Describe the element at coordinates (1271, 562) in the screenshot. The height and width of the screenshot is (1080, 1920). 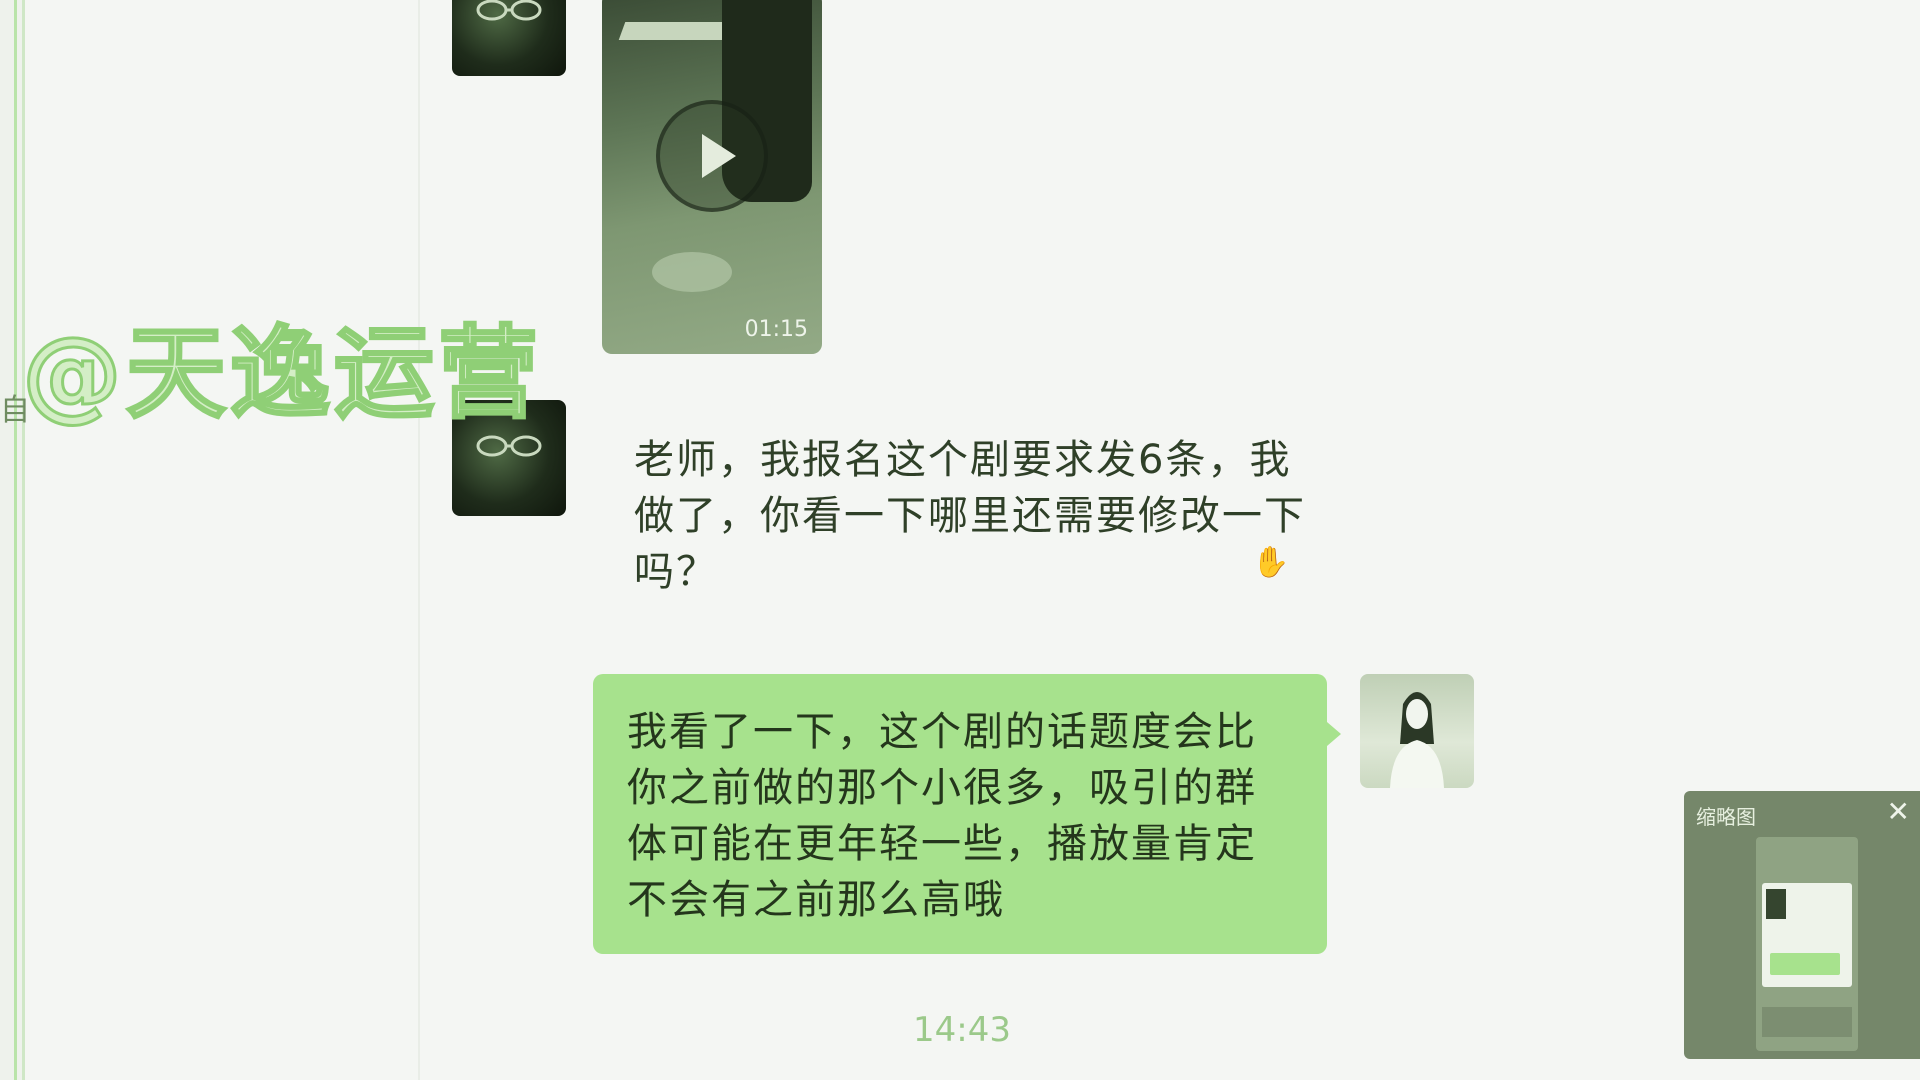
I see `hand-cursor-icon: ✋` at that location.